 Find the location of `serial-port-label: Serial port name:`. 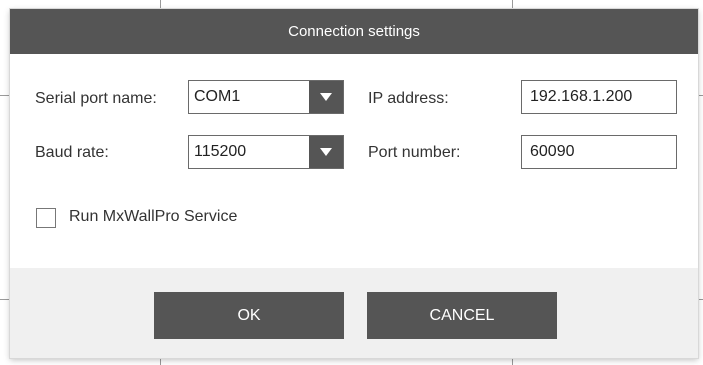

serial-port-label: Serial port name: is located at coordinates (96, 98).